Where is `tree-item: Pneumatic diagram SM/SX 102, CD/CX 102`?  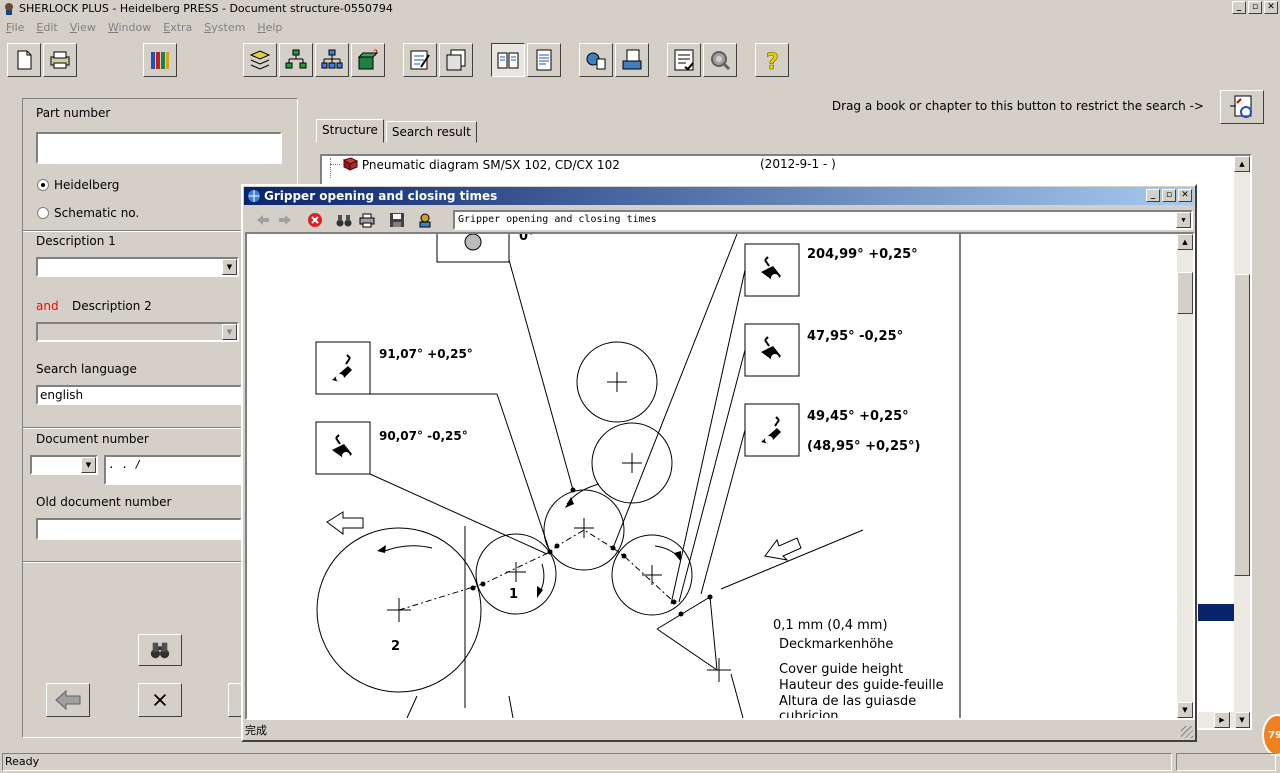
tree-item: Pneumatic diagram SM/SX 102, CD/CX 102 is located at coordinates (481, 164).